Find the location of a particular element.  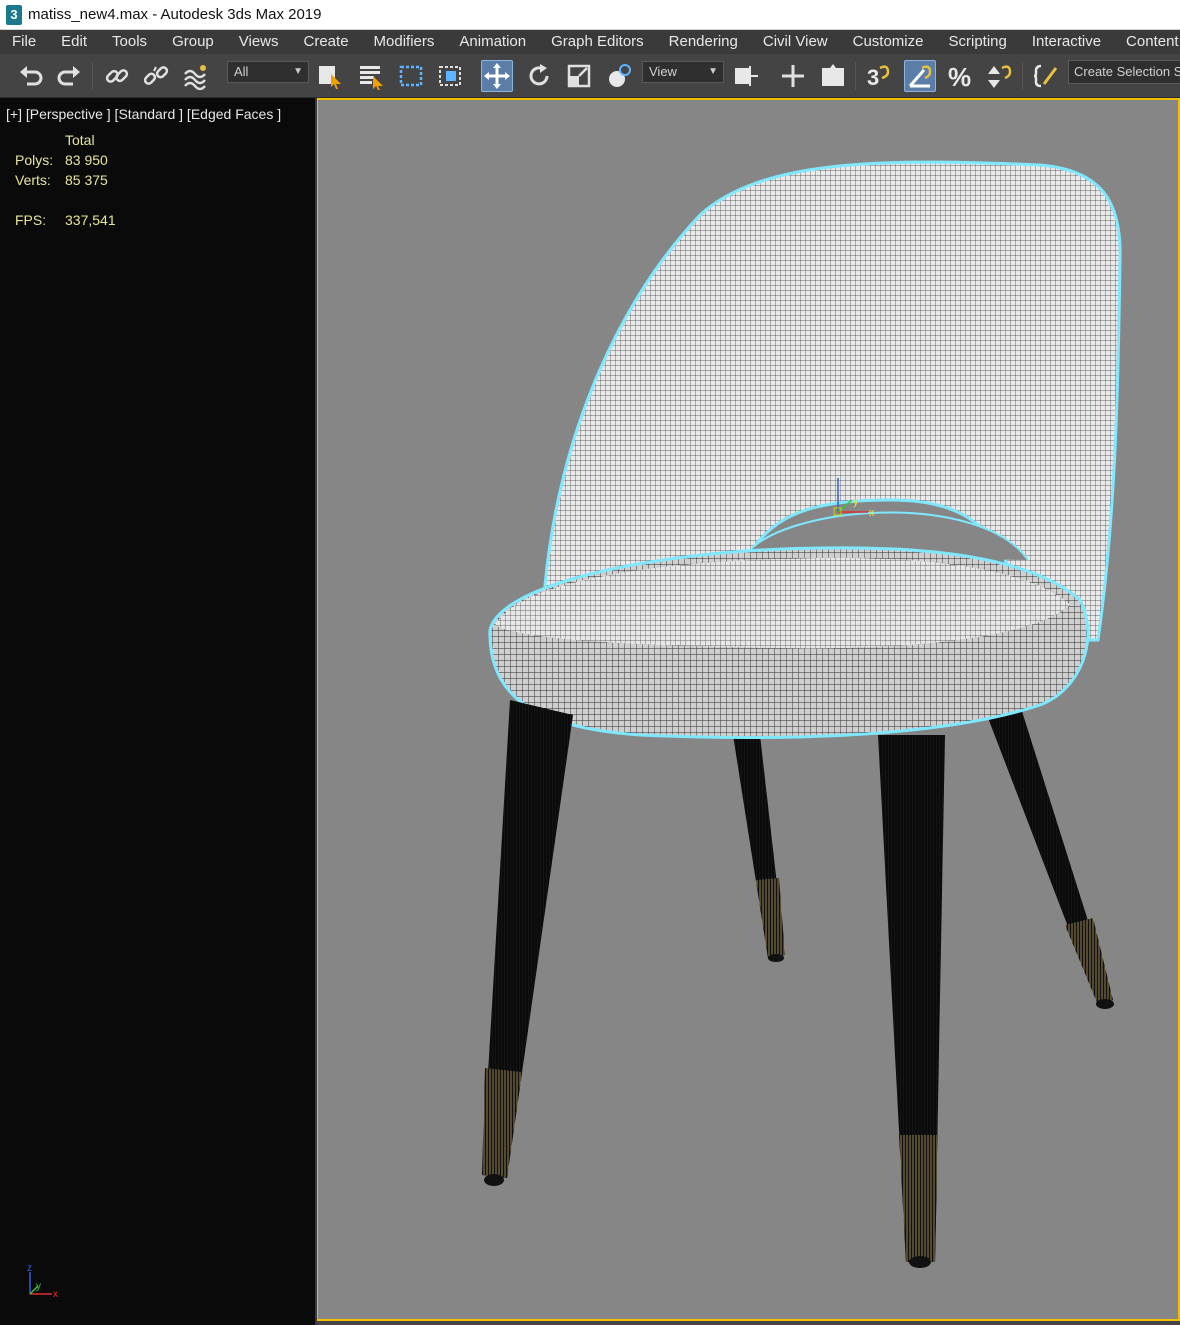

create-selection-set-field: Create Selection S is located at coordinates (1124, 72).